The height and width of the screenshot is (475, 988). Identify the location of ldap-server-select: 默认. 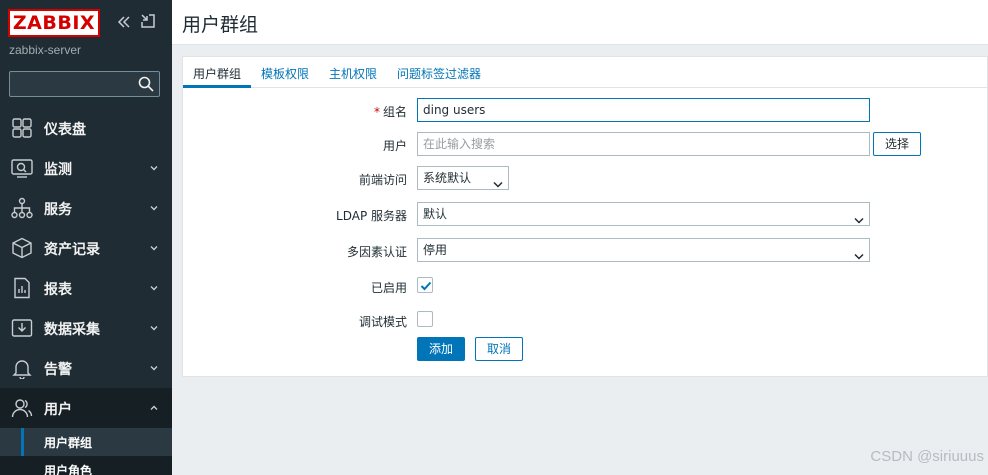
(643, 214).